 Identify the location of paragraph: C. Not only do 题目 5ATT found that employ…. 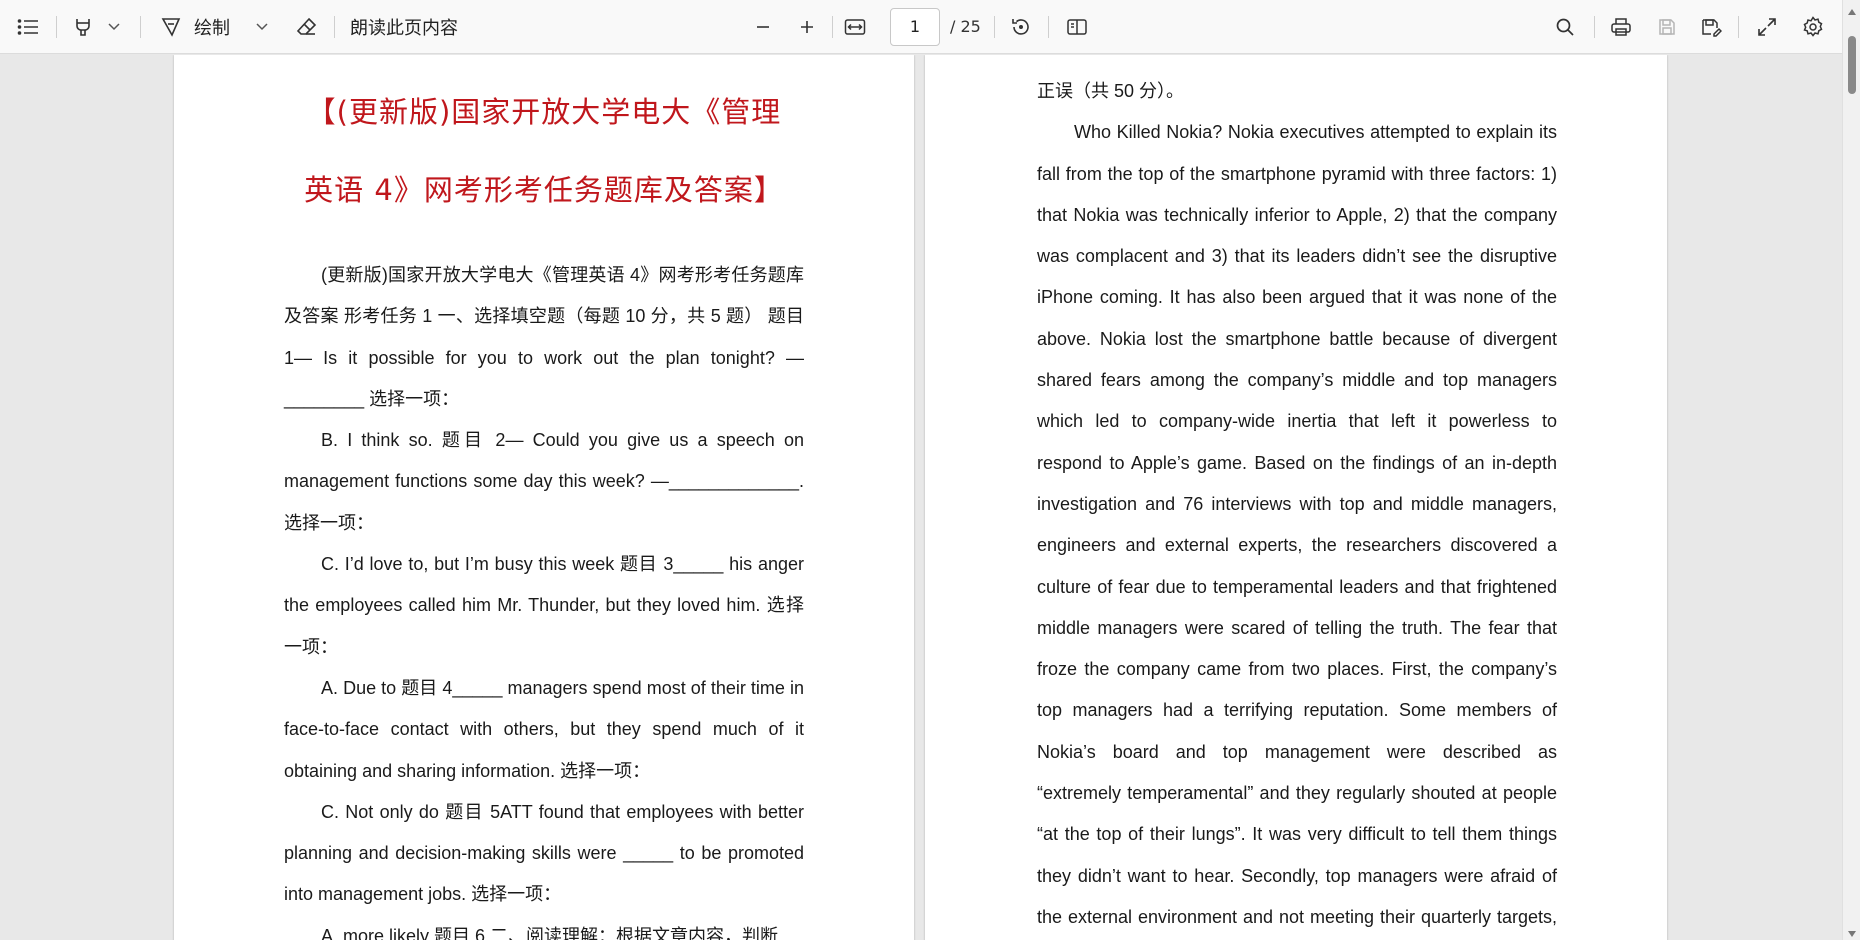
(544, 853).